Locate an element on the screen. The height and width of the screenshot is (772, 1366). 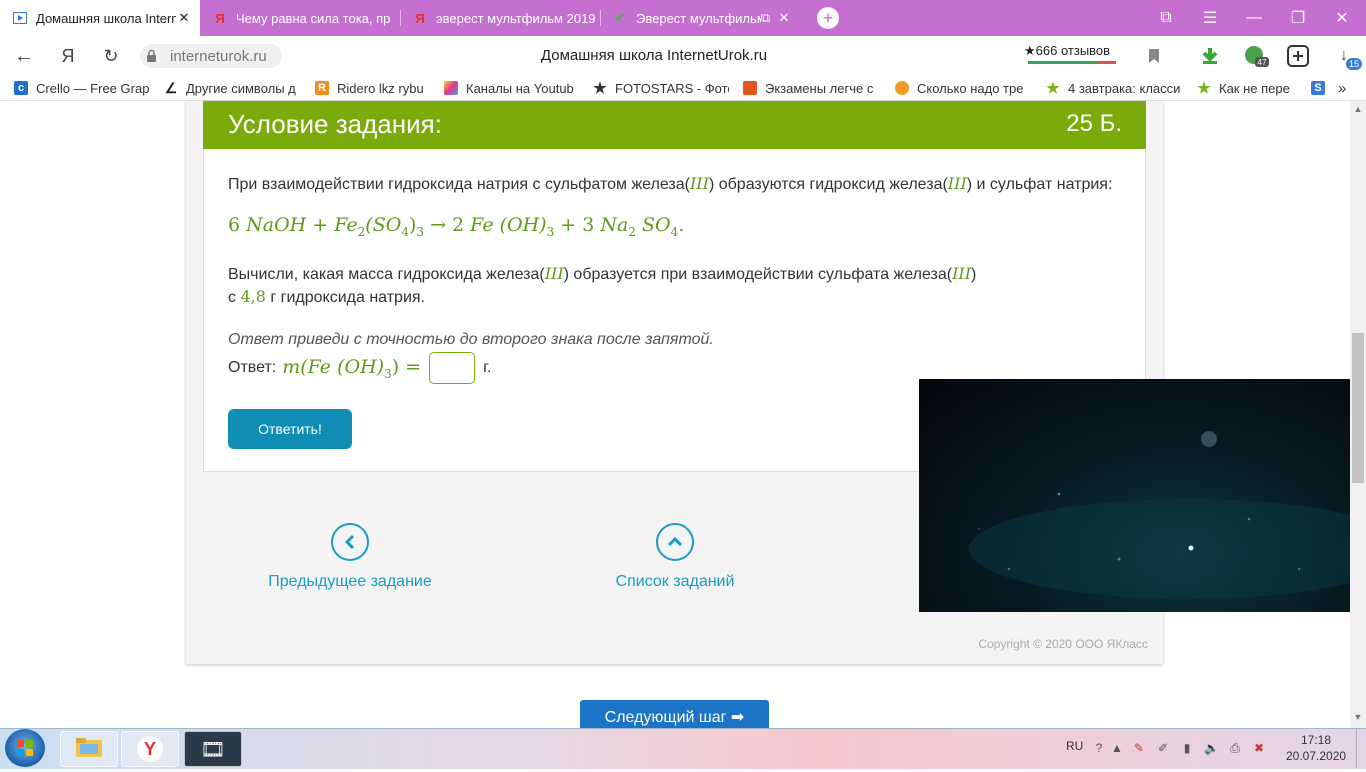
tab-title: Чему равна сила тока, пр is located at coordinates (313, 18).